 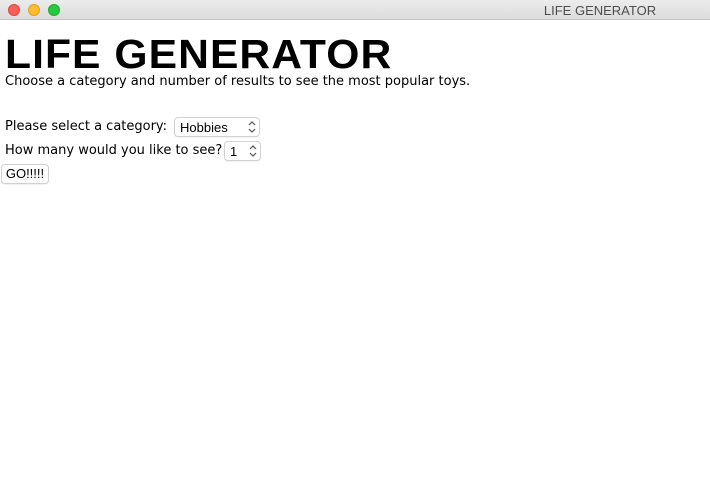 What do you see at coordinates (86, 126) in the screenshot?
I see `category-label: Please select a category:` at bounding box center [86, 126].